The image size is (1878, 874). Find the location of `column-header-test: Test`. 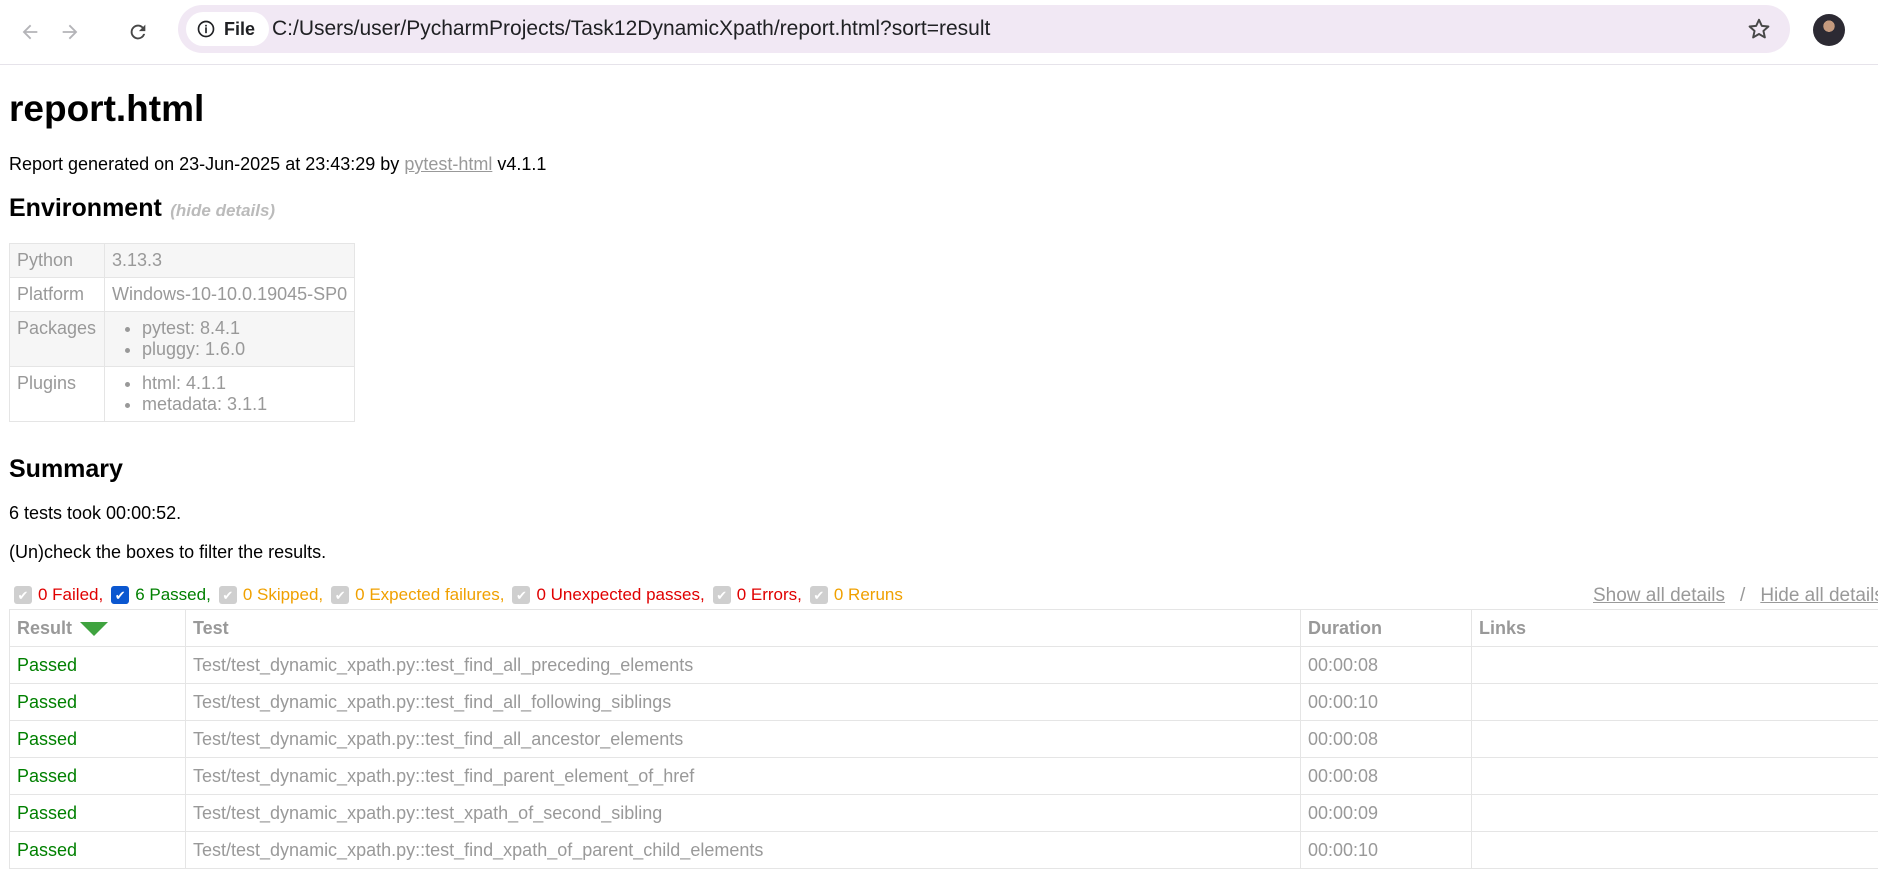

column-header-test: Test is located at coordinates (743, 628).